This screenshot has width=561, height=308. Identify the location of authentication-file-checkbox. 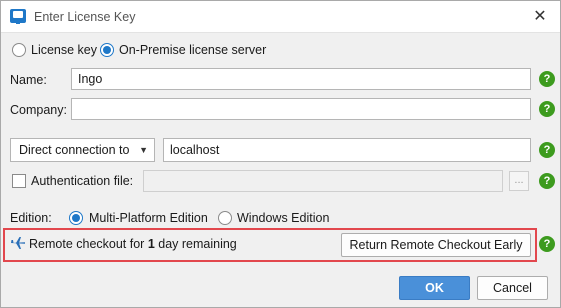
(19, 181).